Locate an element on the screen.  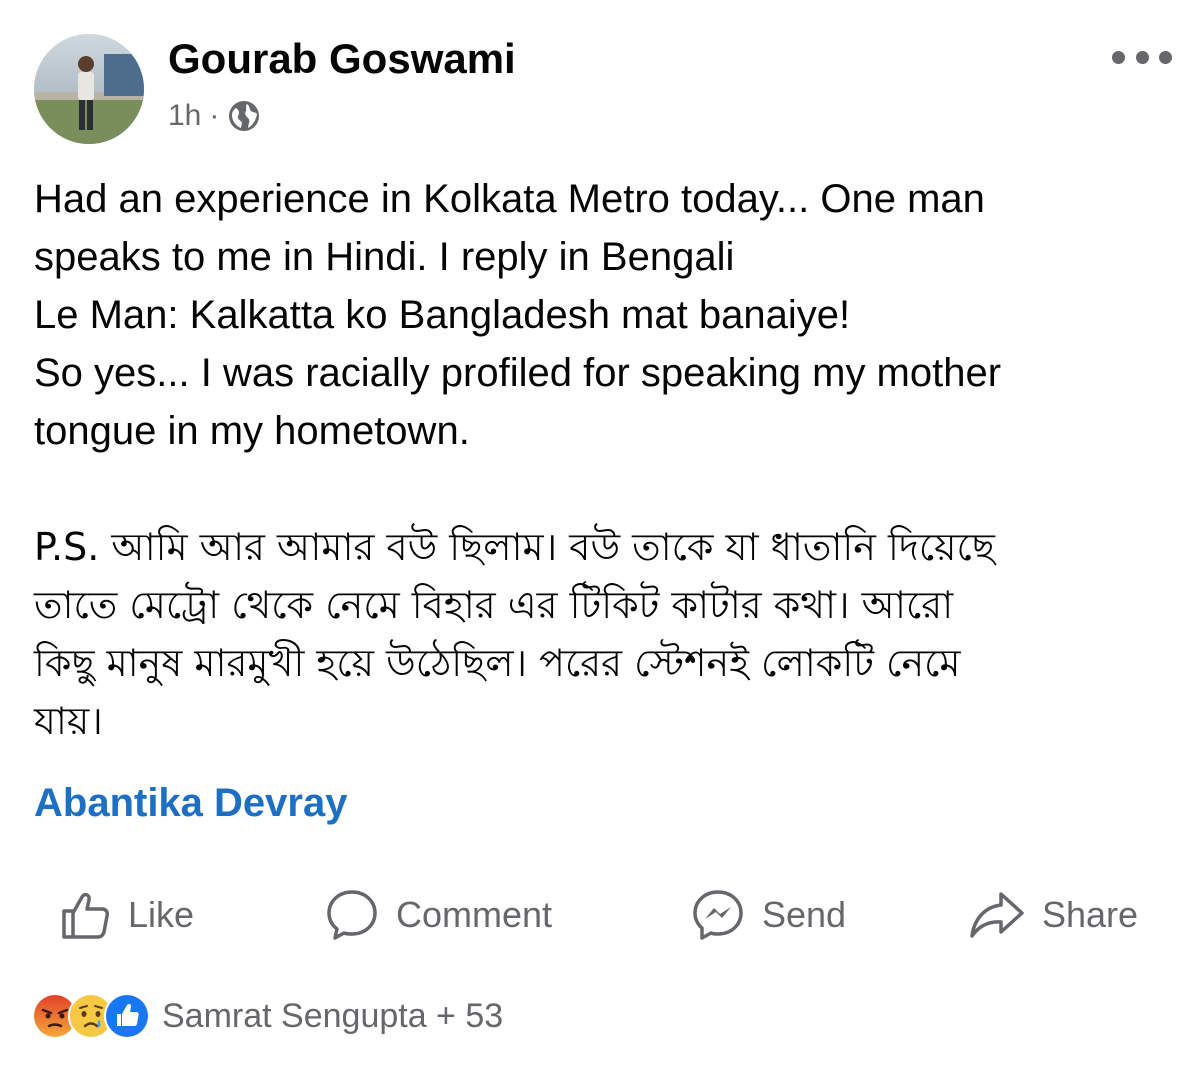
send-button: Send is located at coordinates (768, 915).